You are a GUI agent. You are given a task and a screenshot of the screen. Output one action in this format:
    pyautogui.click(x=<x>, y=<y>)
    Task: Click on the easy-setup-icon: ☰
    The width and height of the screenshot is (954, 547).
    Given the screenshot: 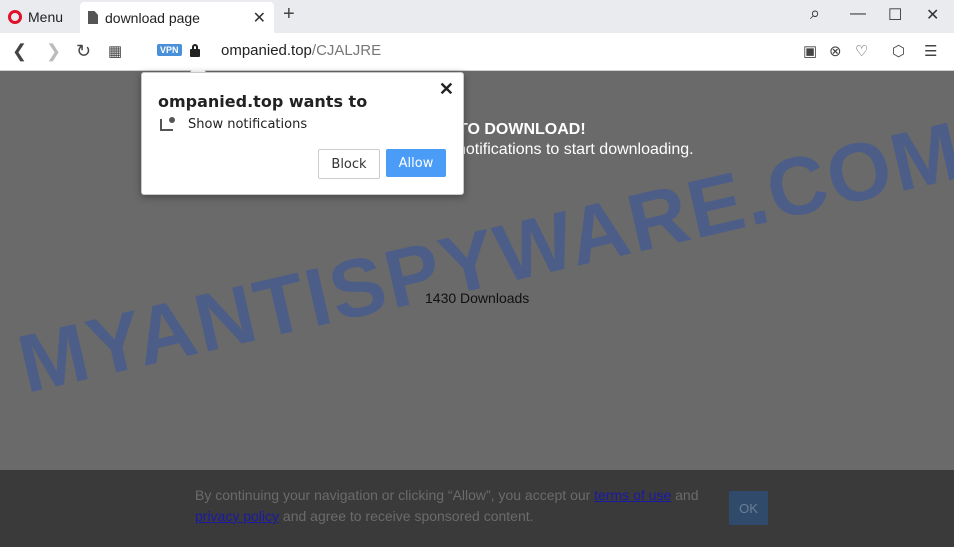 What is the action you would take?
    pyautogui.click(x=930, y=51)
    